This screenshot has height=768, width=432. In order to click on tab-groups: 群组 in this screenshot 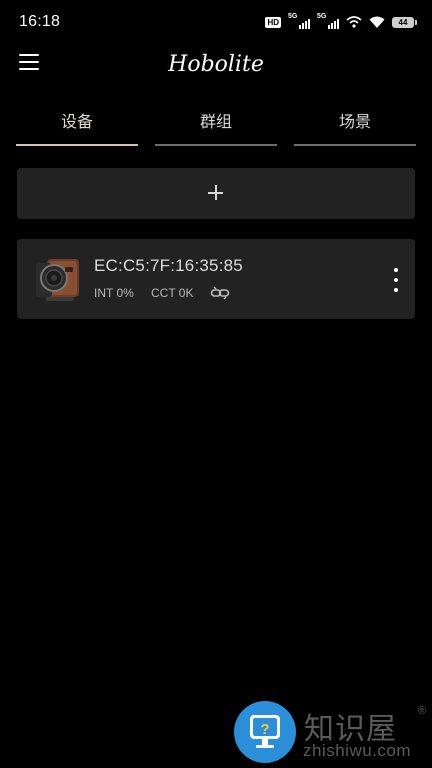, I will do `click(216, 123)`.